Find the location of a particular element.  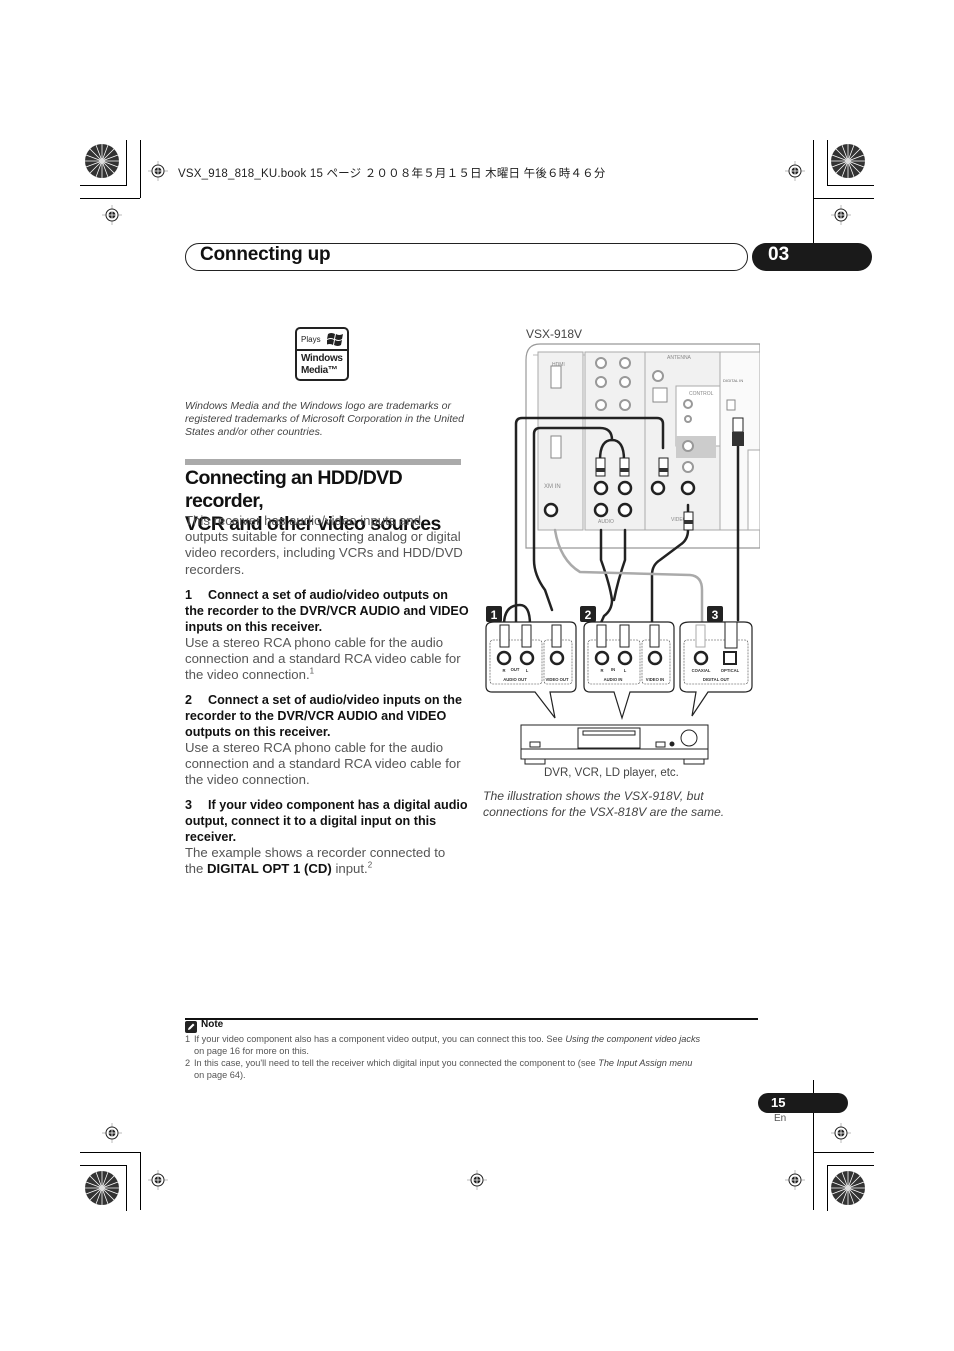

footnote-ref: 1 is located at coordinates (312, 671).